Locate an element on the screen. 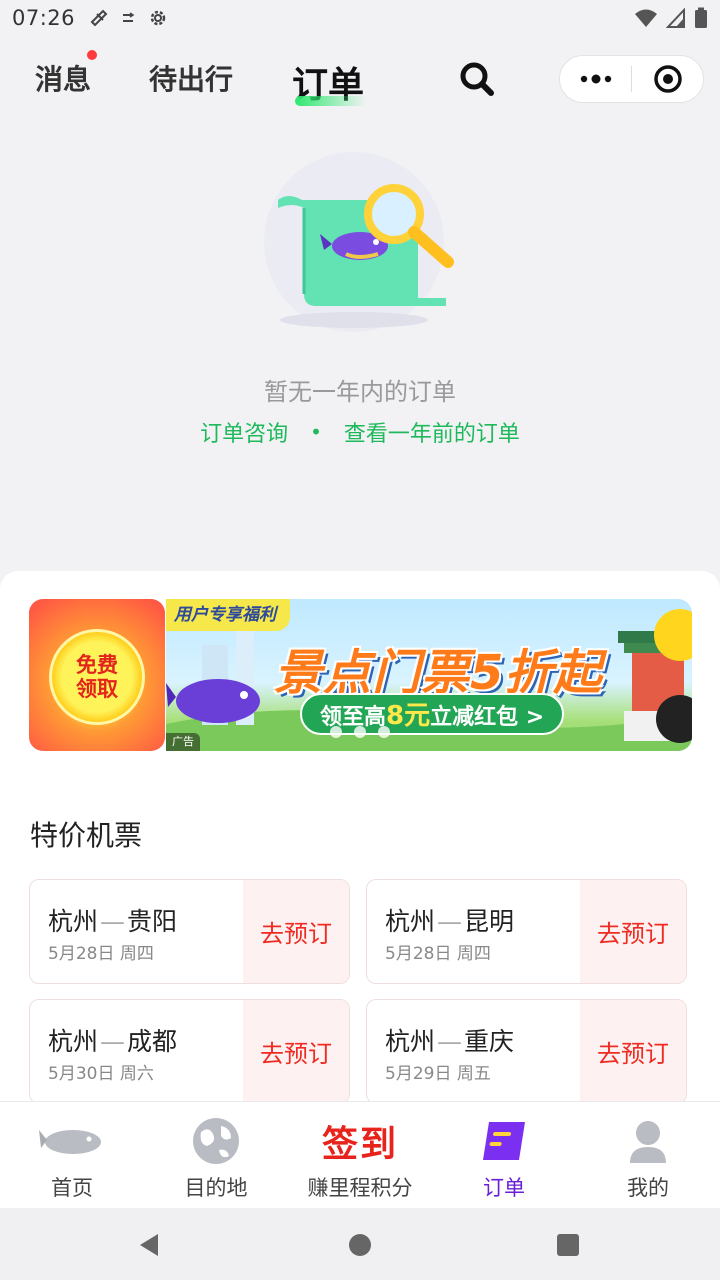 This screenshot has height=1280, width=720. home-circle-icon is located at coordinates (360, 1245).